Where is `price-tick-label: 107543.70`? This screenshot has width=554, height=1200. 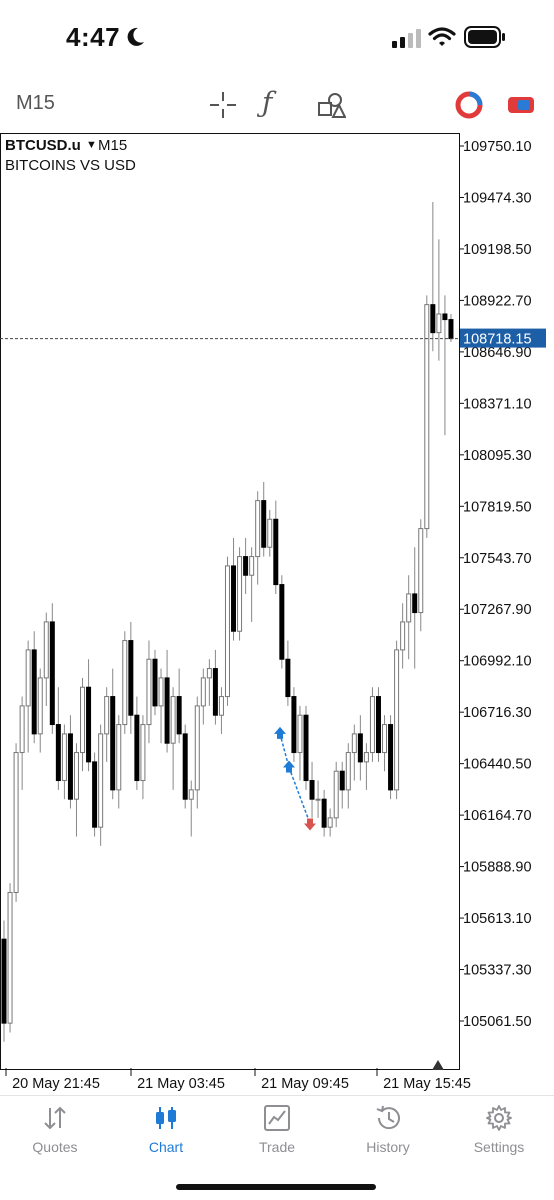
price-tick-label: 107543.70 is located at coordinates (497, 559).